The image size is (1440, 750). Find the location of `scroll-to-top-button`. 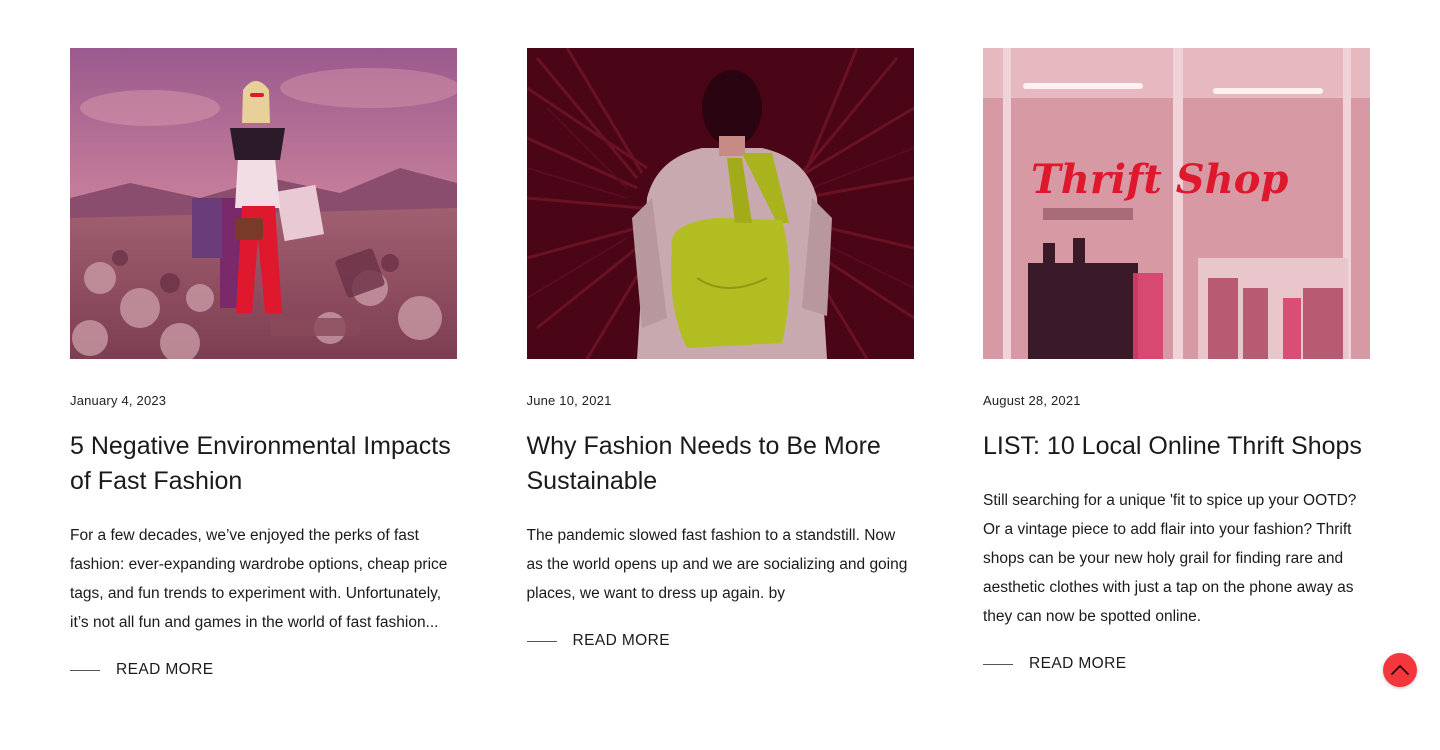

scroll-to-top-button is located at coordinates (1400, 670).